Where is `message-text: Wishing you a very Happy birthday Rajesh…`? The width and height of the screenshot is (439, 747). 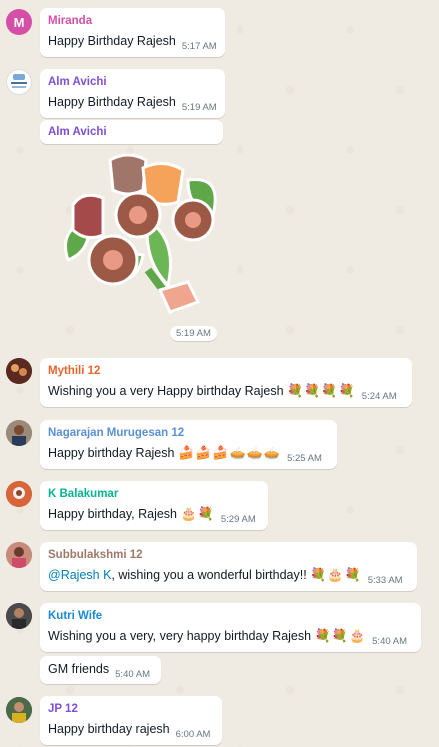 message-text: Wishing you a very Happy birthday Rajesh… is located at coordinates (226, 392).